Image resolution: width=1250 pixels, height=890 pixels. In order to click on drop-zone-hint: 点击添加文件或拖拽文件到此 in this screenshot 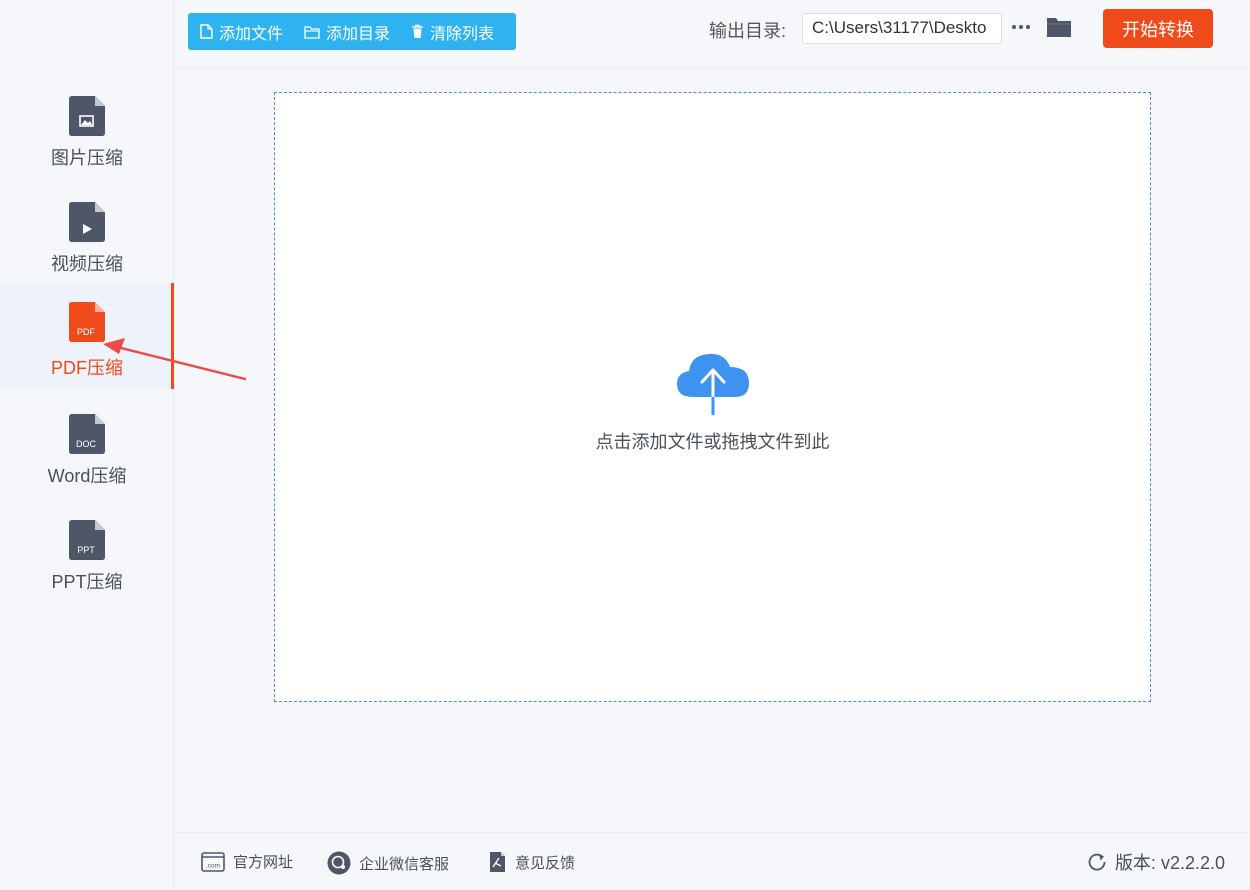, I will do `click(712, 442)`.